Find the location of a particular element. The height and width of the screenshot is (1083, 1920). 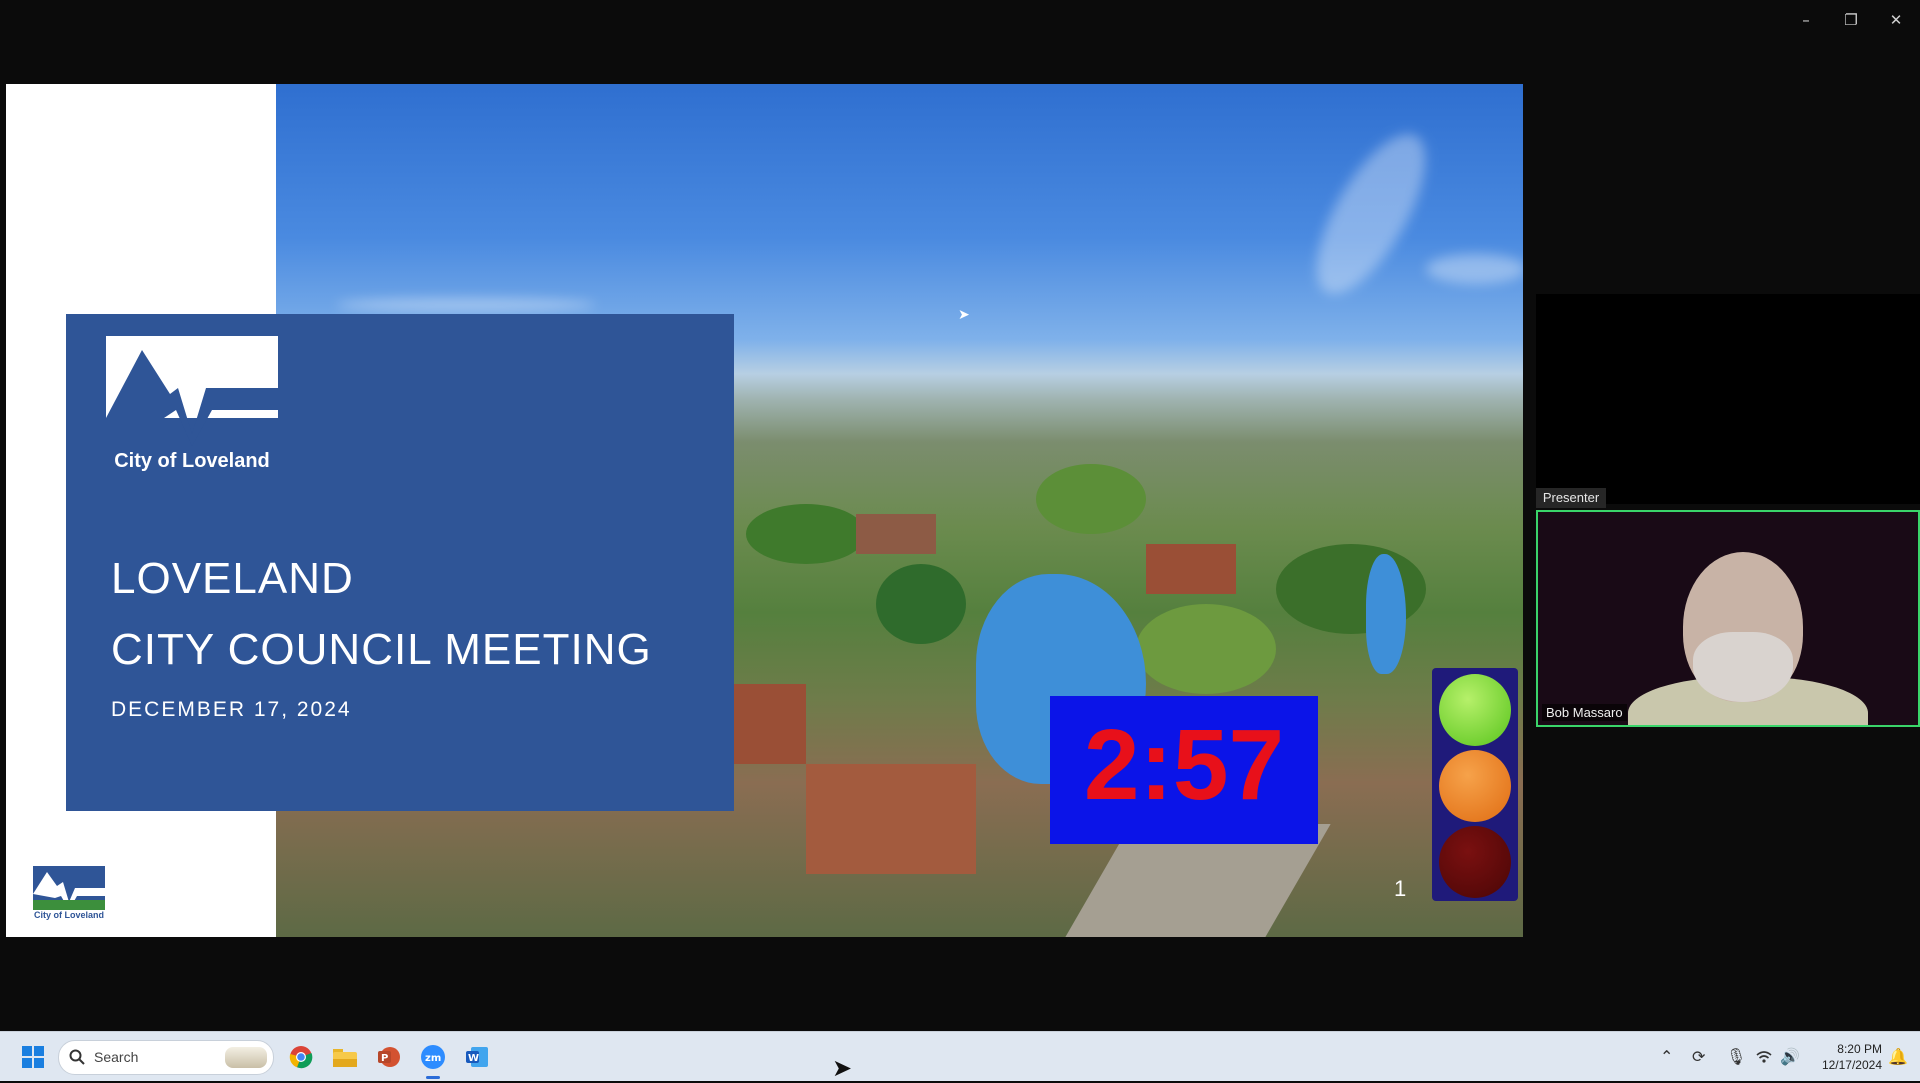

logo-label: City of Loveland is located at coordinates (192, 461).